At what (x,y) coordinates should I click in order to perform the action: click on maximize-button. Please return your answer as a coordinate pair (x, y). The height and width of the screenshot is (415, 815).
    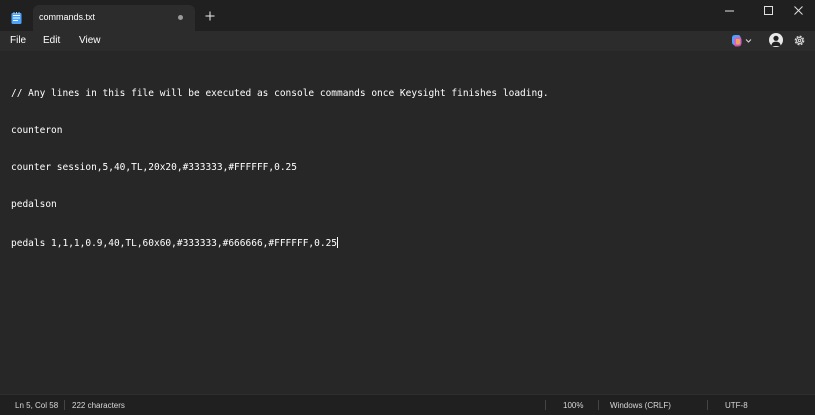
    Looking at the image, I should click on (767, 11).